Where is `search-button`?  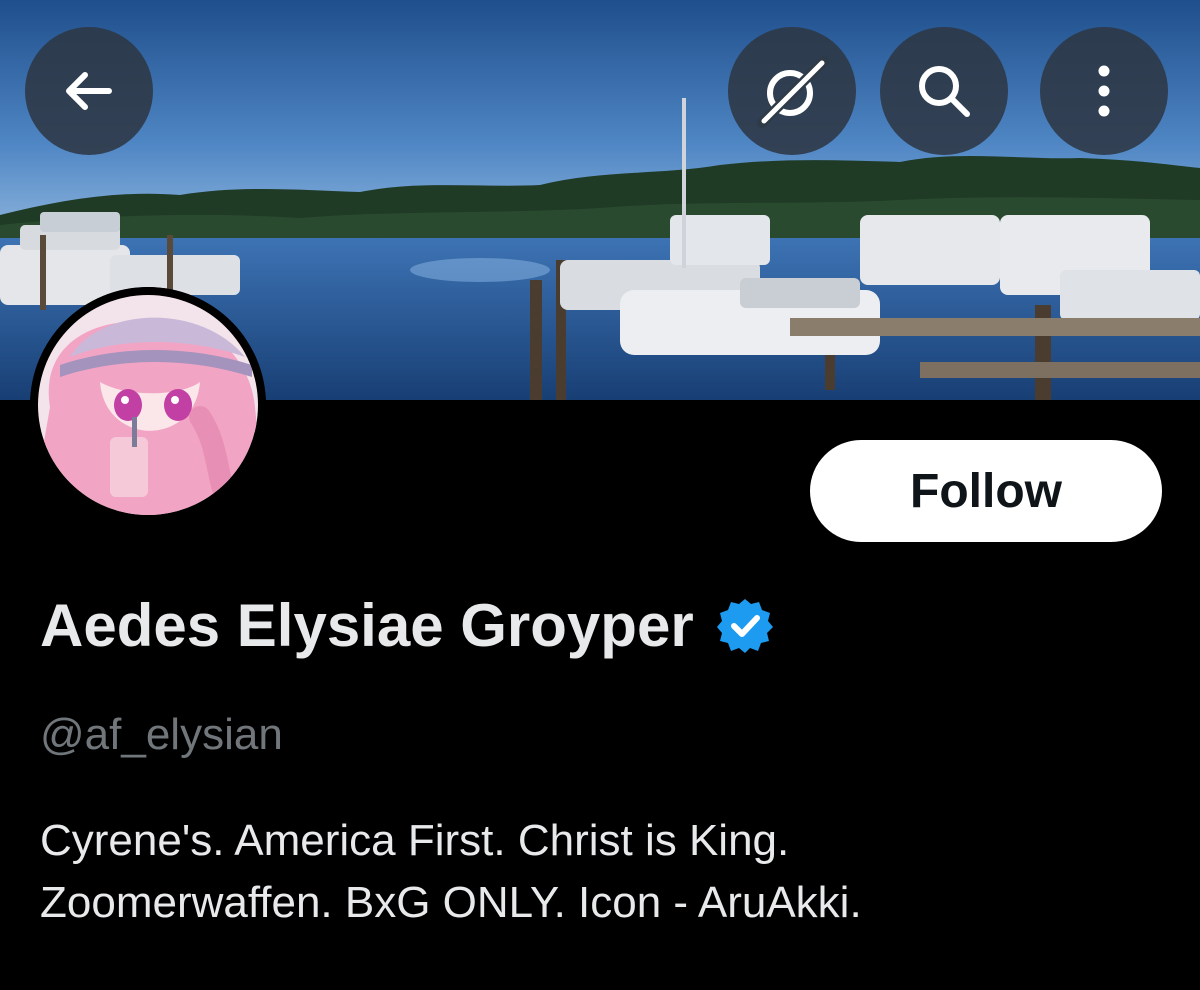 search-button is located at coordinates (944, 91).